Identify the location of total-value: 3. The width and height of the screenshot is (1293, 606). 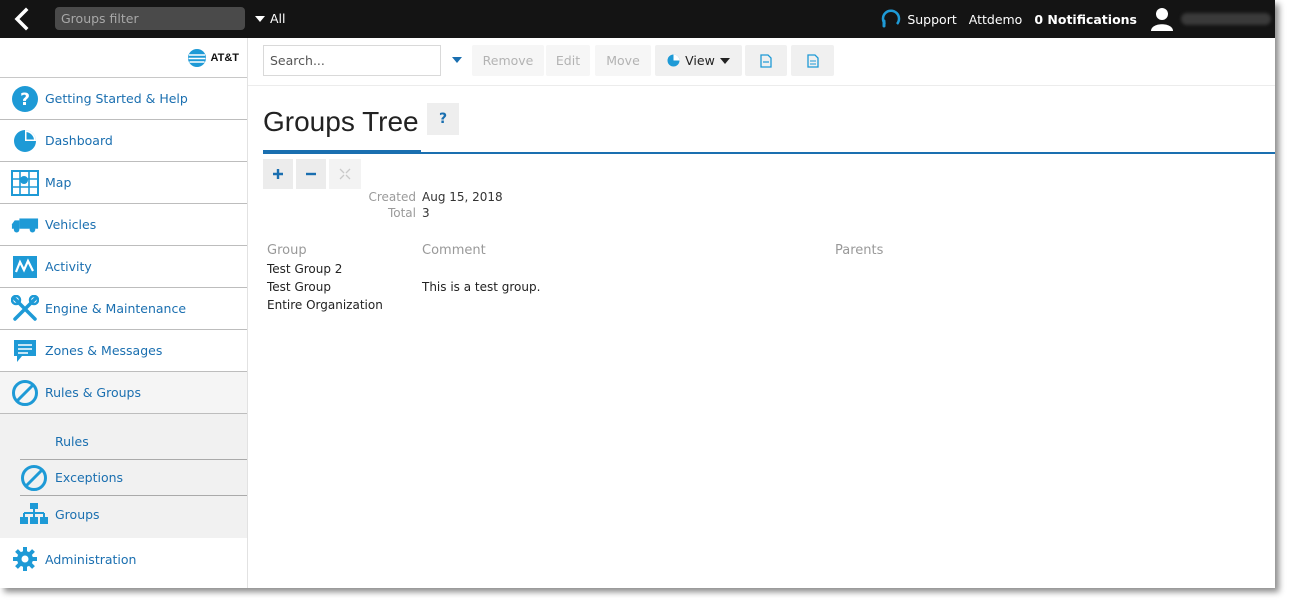
(426, 213).